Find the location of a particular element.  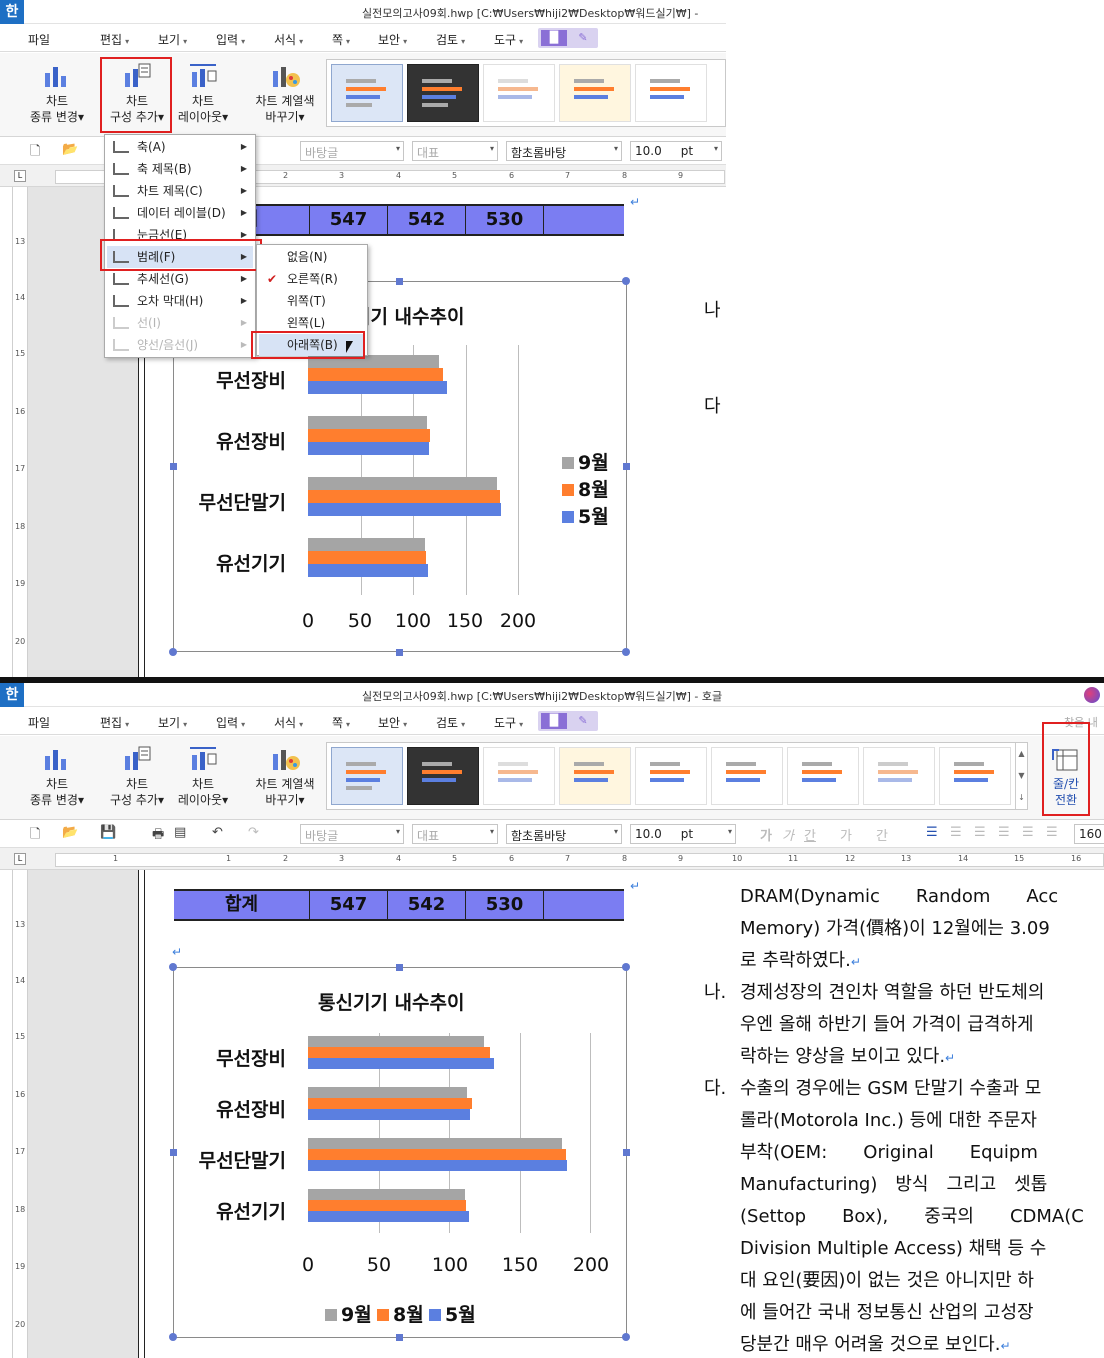

bold-icon: 가 is located at coordinates (766, 834).